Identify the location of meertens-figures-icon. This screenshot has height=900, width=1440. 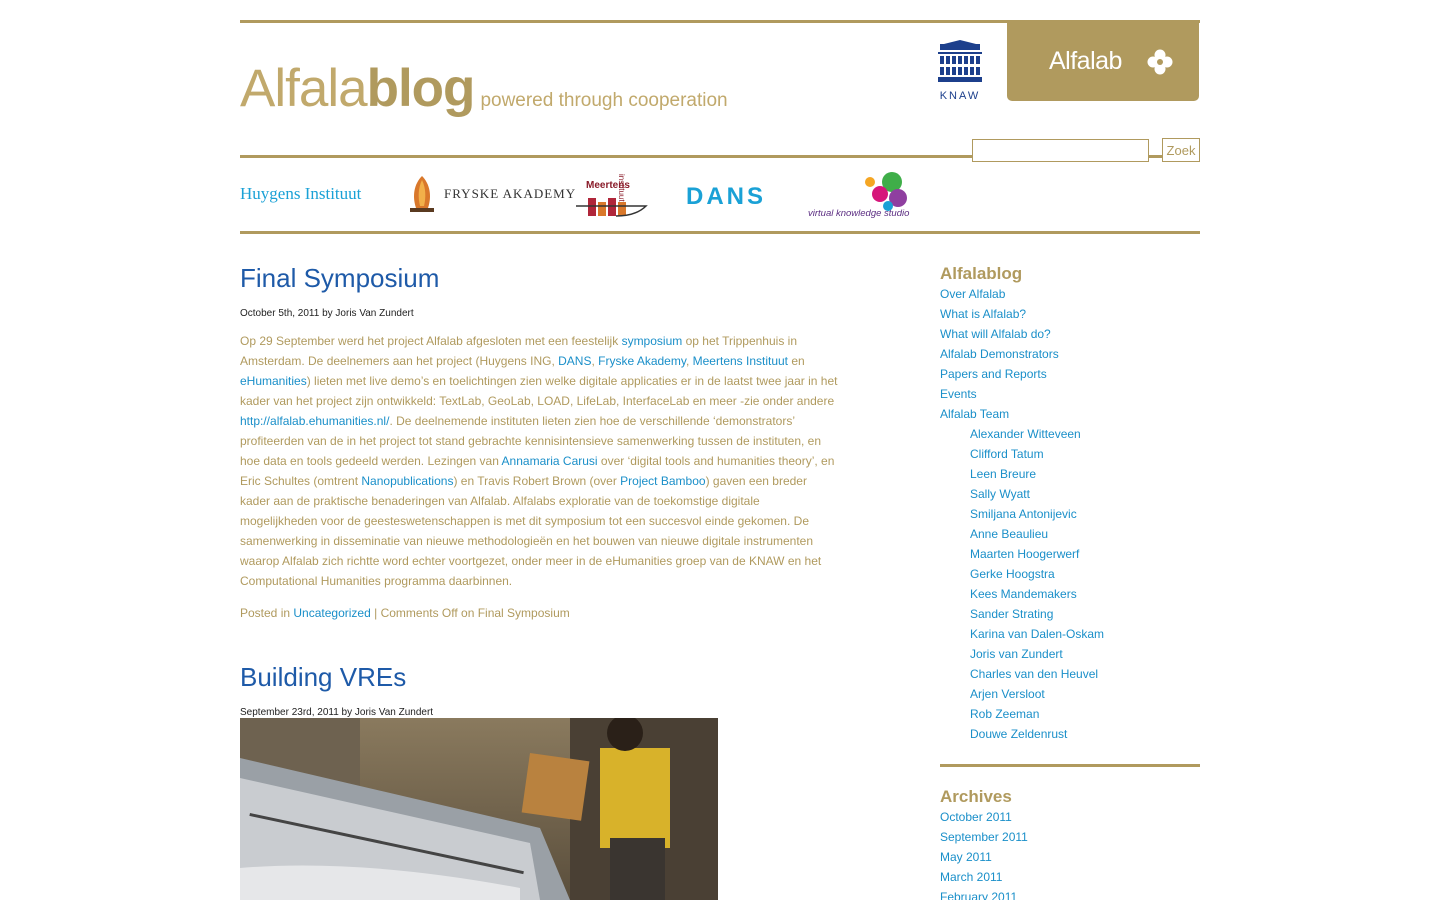
(612, 207).